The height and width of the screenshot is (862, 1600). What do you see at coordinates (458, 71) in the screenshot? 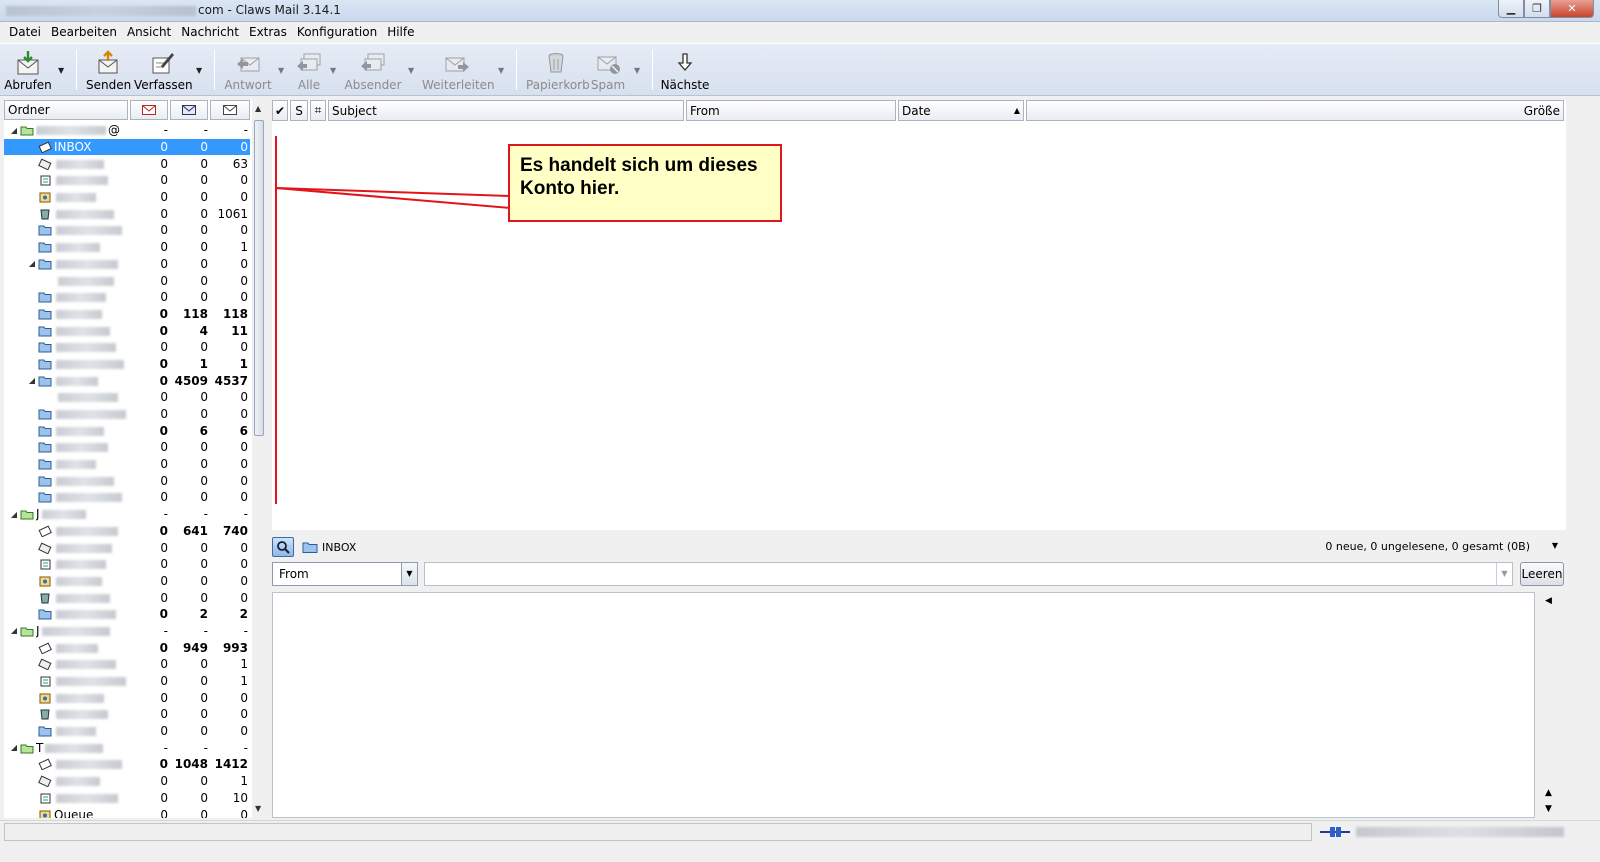
I see `weiterleiten-button: Weiterleiten` at bounding box center [458, 71].